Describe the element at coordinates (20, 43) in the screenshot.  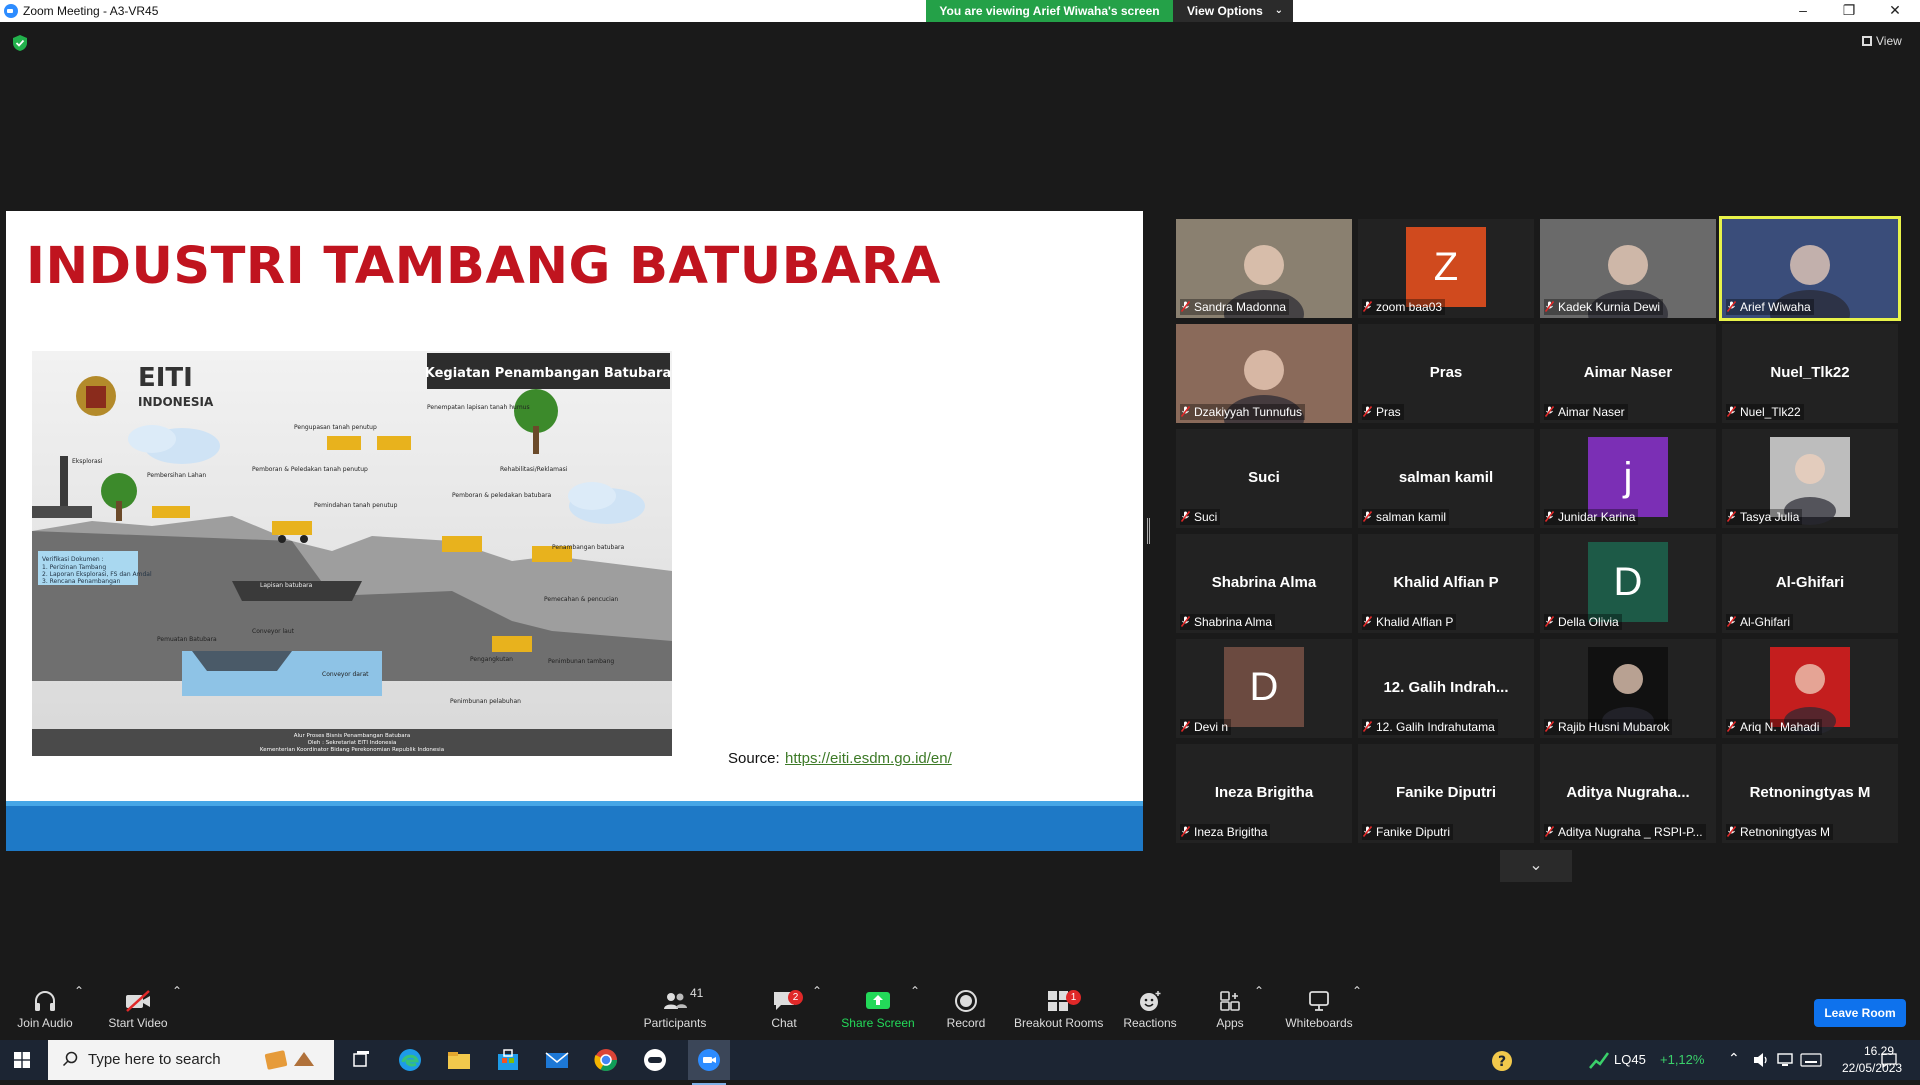
I see `shield-icon` at that location.